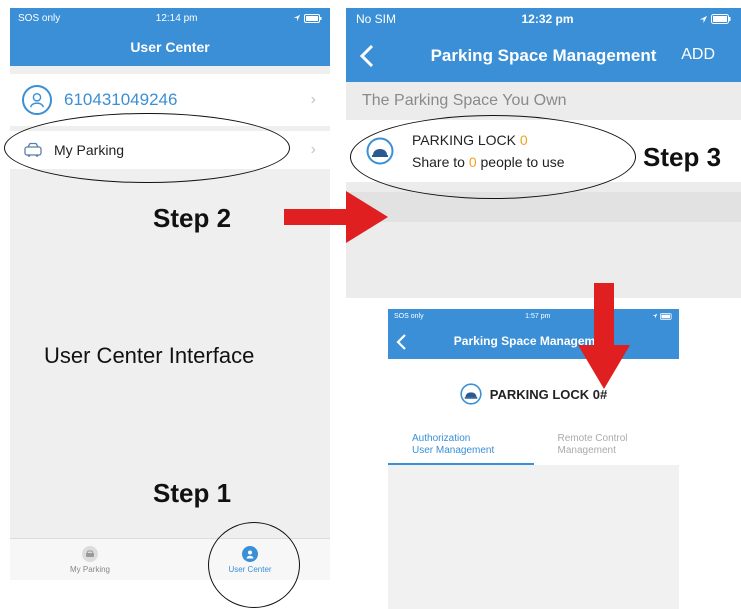 The height and width of the screenshot is (609, 741). What do you see at coordinates (464, 100) in the screenshot?
I see `section-header: The Parking Space You Own` at bounding box center [464, 100].